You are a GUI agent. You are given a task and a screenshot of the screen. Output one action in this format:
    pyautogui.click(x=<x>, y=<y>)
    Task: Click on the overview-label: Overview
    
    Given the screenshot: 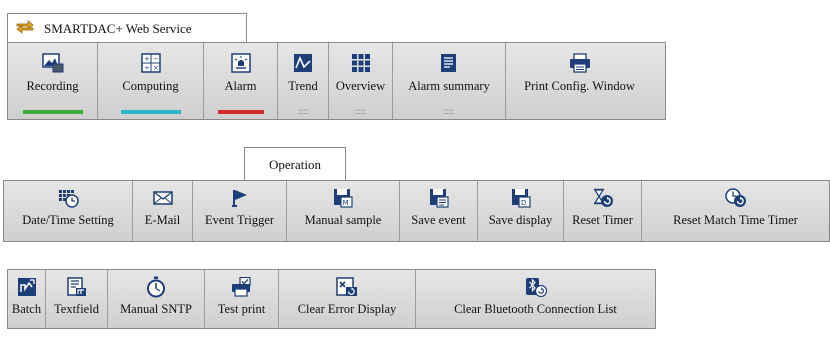 What is the action you would take?
    pyautogui.click(x=360, y=86)
    